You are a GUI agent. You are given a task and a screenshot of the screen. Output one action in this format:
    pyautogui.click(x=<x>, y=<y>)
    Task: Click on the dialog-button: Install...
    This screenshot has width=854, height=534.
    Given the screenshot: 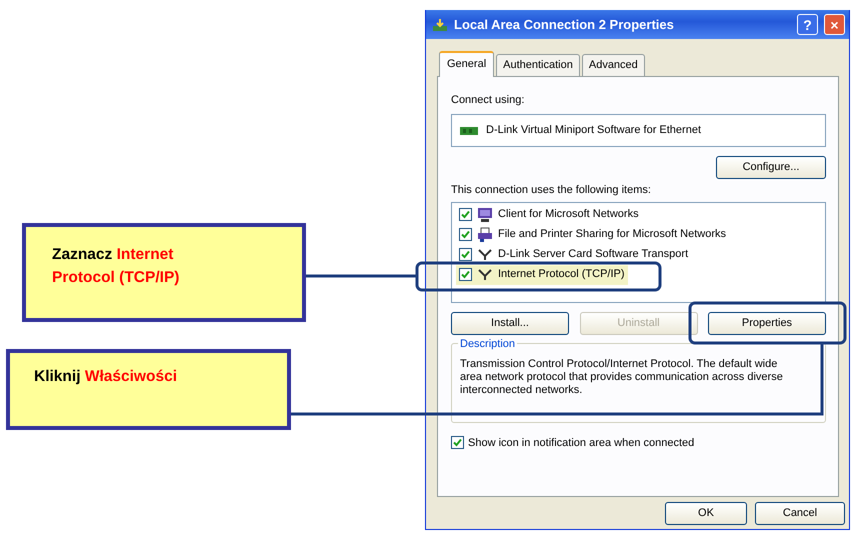 What is the action you would take?
    pyautogui.click(x=510, y=323)
    